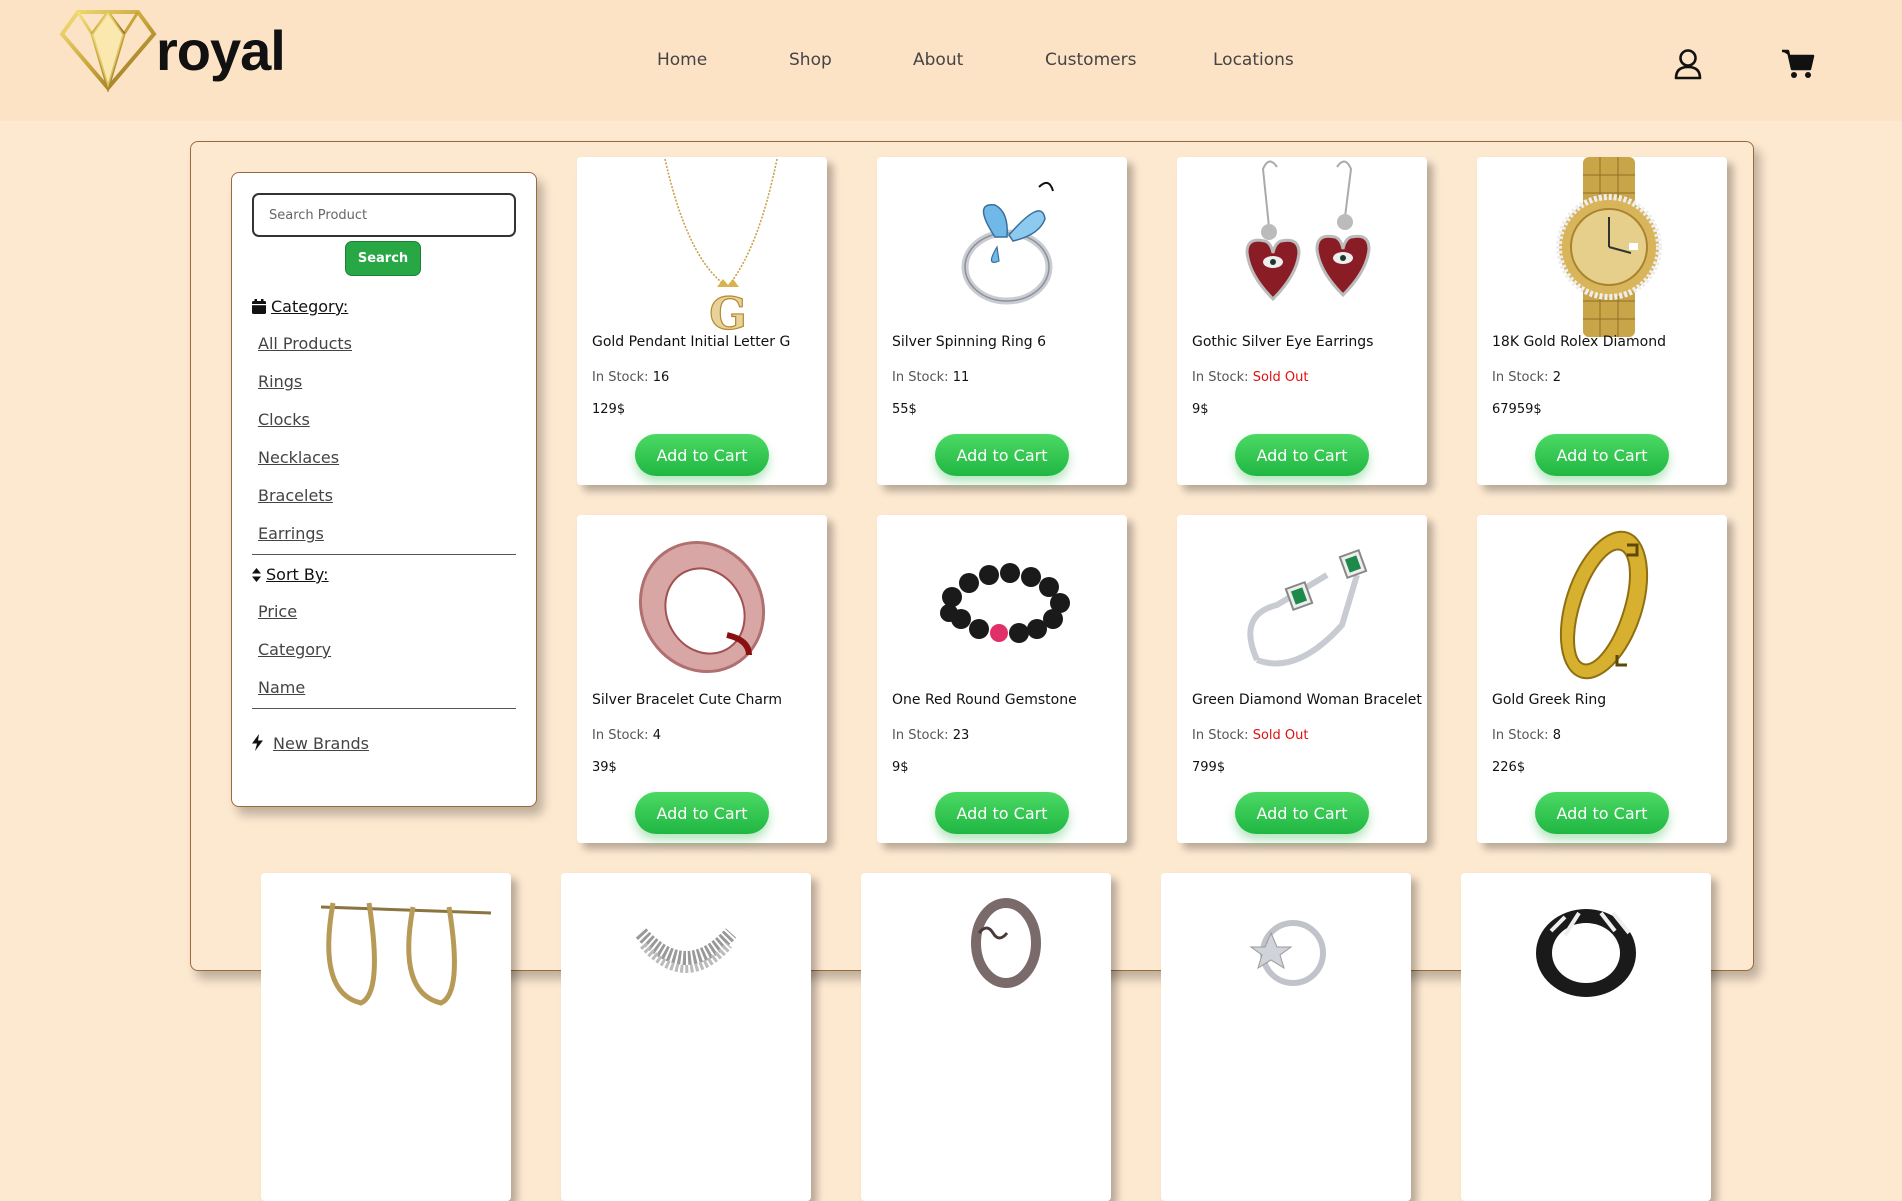  Describe the element at coordinates (961, 735) in the screenshot. I see `stock-value: 23` at that location.